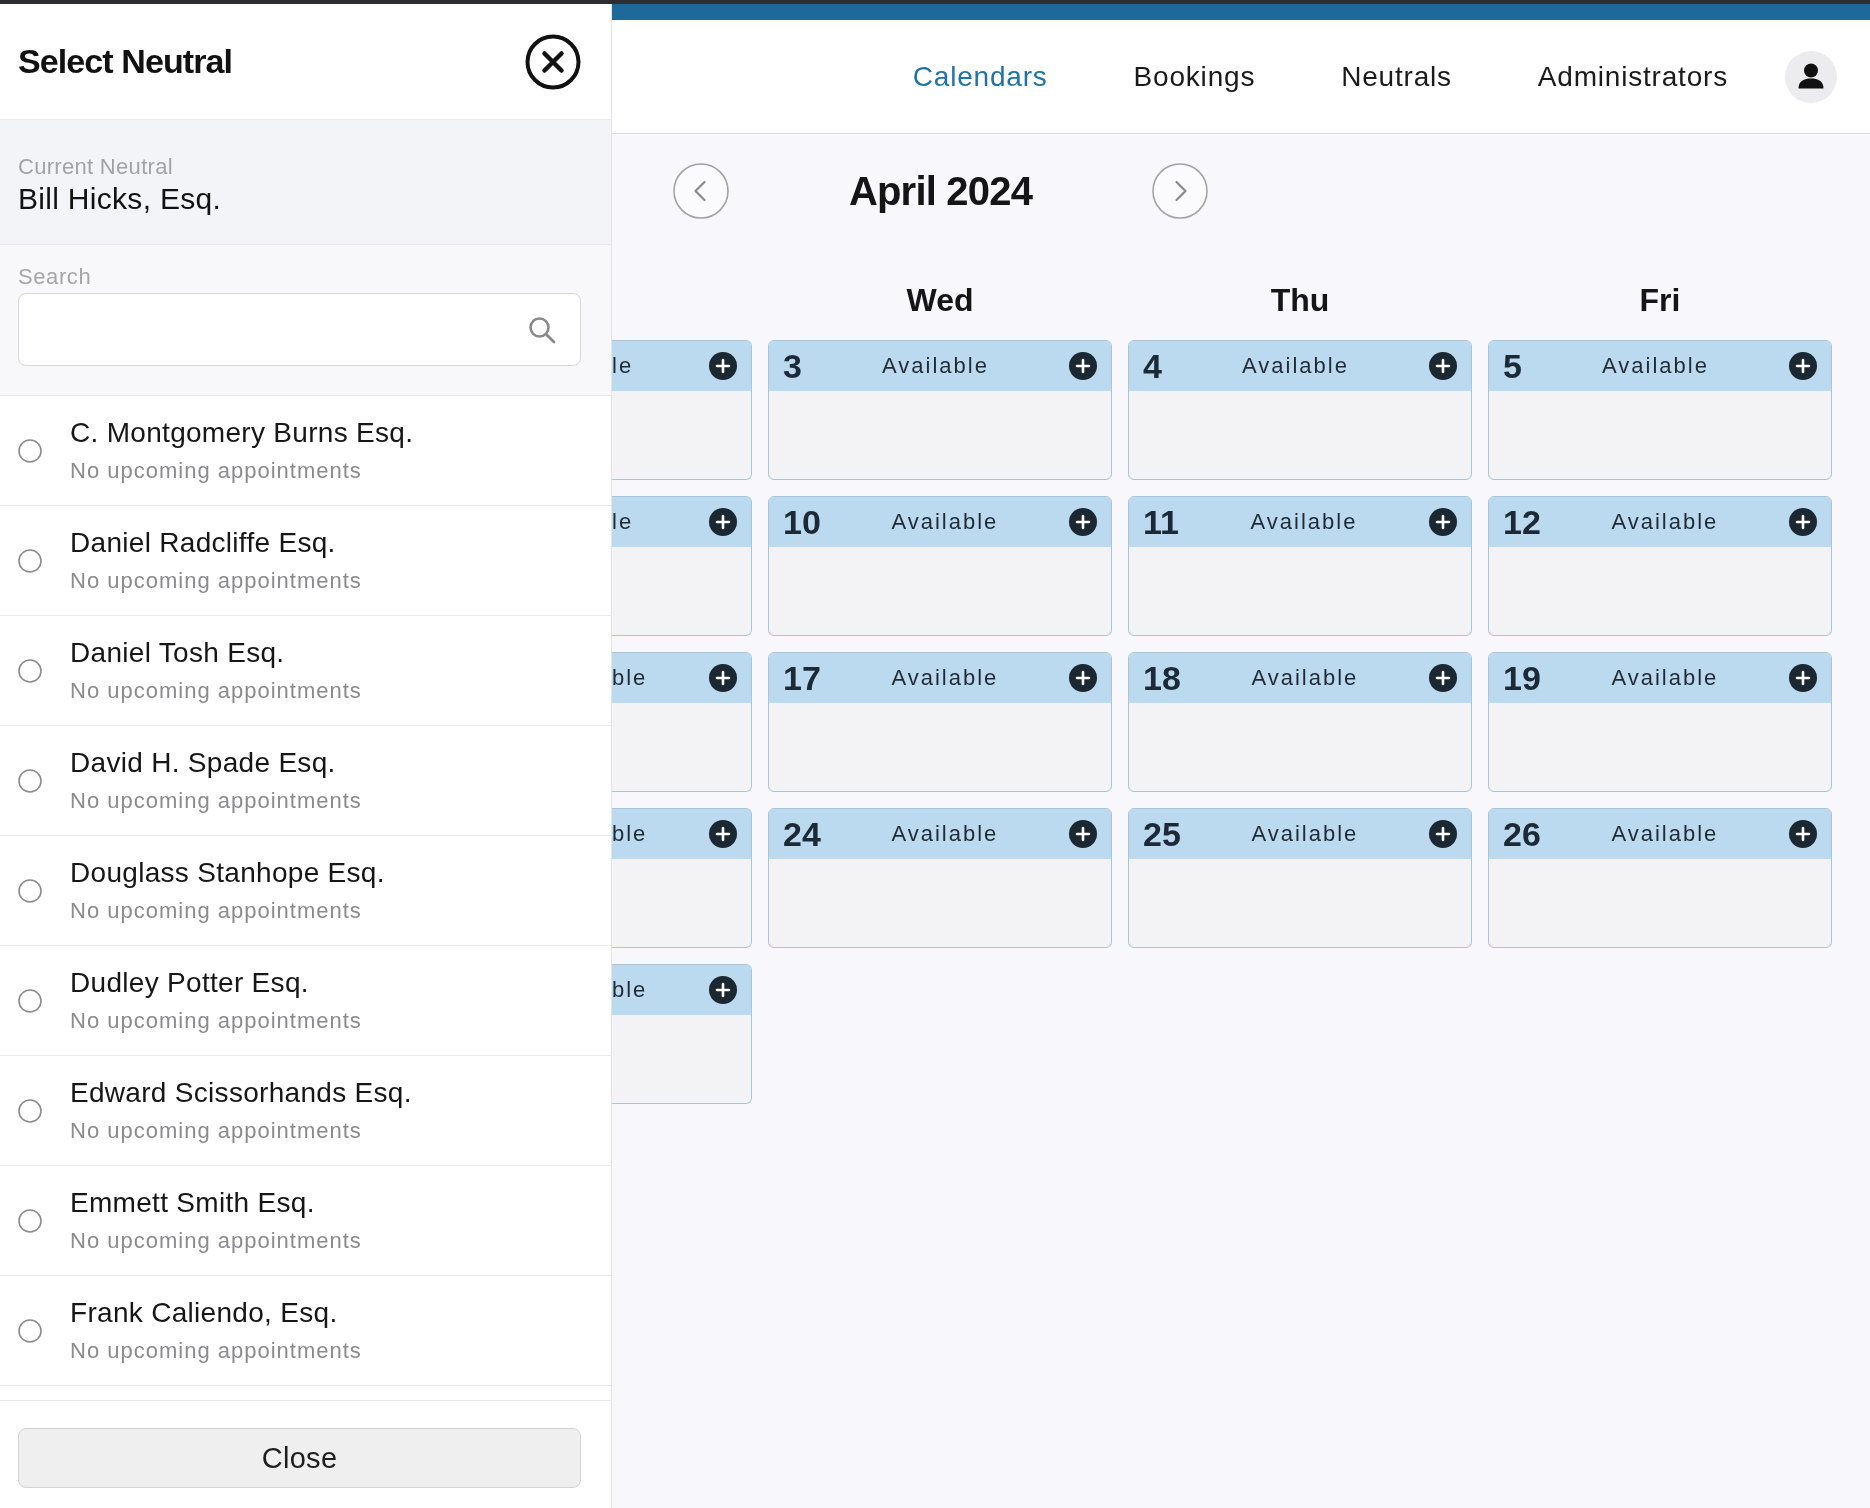 The width and height of the screenshot is (1870, 1508). What do you see at coordinates (792, 366) in the screenshot?
I see `date-number: 3` at bounding box center [792, 366].